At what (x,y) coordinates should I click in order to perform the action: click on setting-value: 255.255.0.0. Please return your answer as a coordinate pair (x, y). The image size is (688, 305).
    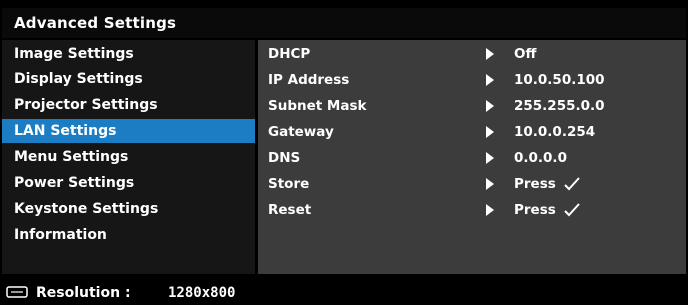
    Looking at the image, I should click on (559, 106).